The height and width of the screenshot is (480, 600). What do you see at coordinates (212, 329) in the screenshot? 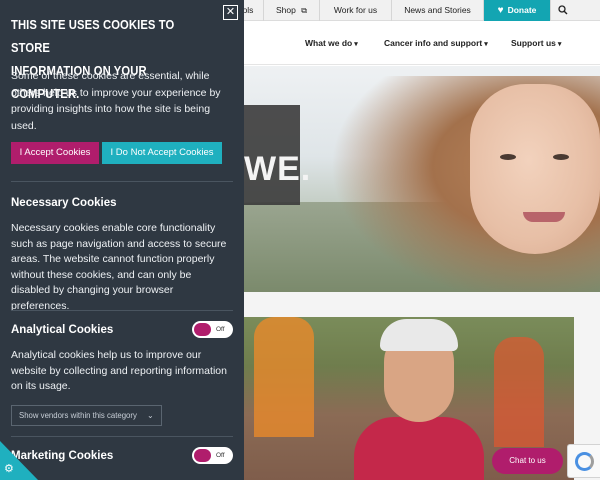
I see `analytical-cookies-toggle: Off` at bounding box center [212, 329].